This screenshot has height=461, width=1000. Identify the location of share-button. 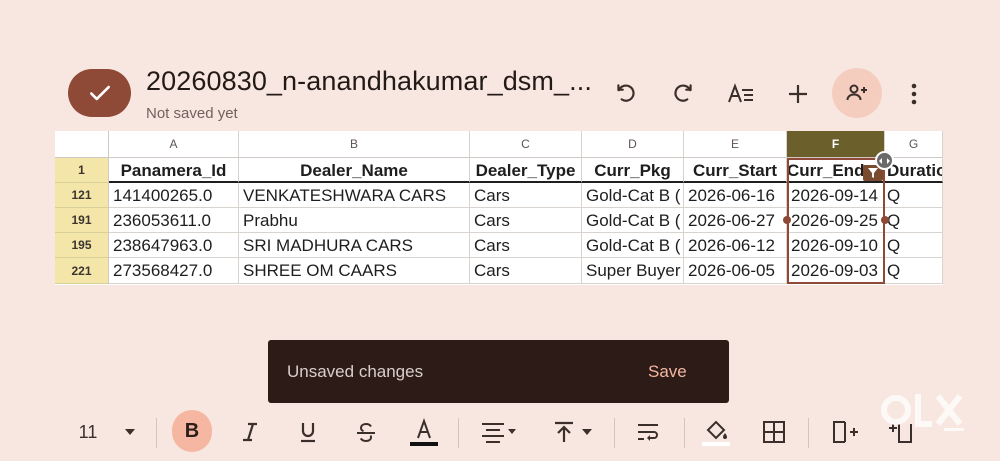
(857, 93).